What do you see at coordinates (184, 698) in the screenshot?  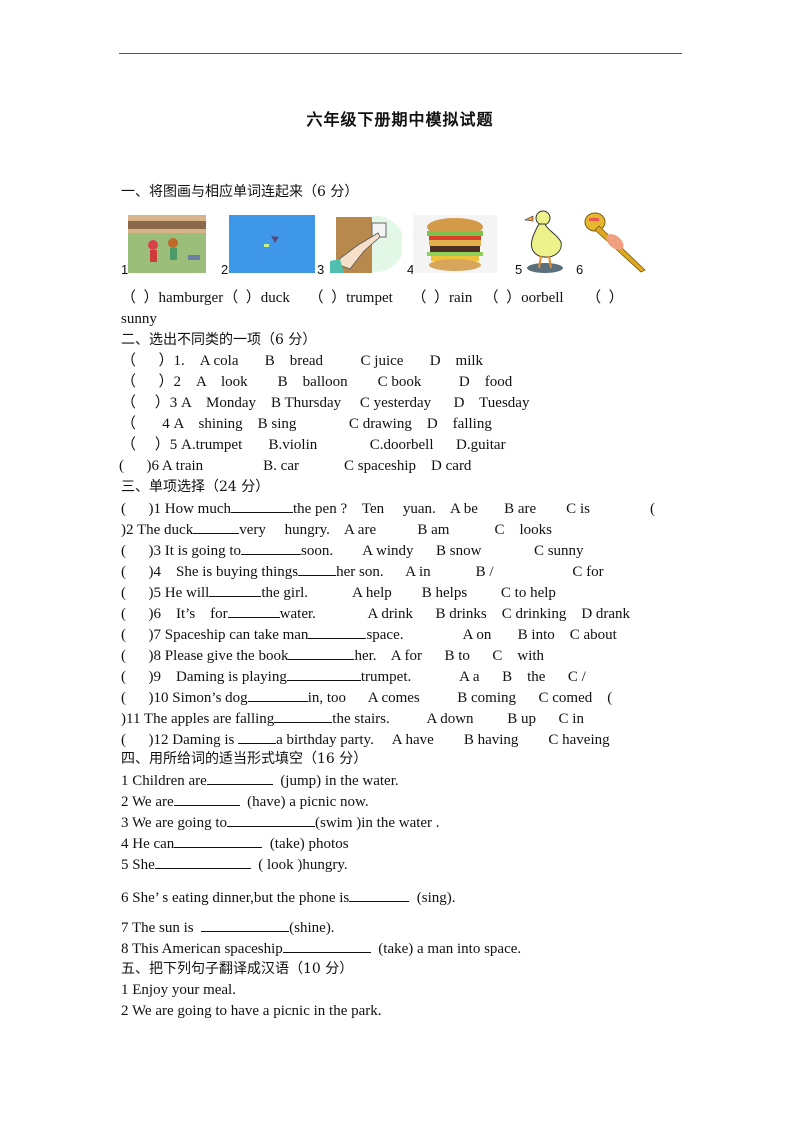 I see `question-text: ( )10 Simon’s dog` at bounding box center [184, 698].